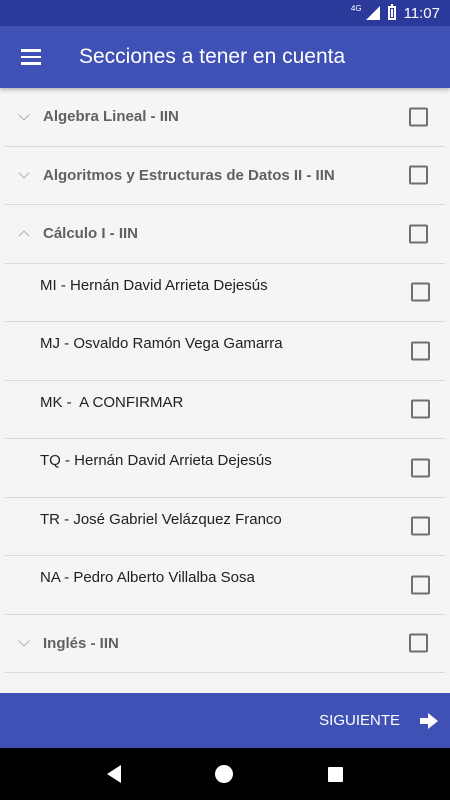 The width and height of the screenshot is (450, 800). What do you see at coordinates (225, 234) in the screenshot?
I see `course-row-calculo: Cálculo I - IIN` at bounding box center [225, 234].